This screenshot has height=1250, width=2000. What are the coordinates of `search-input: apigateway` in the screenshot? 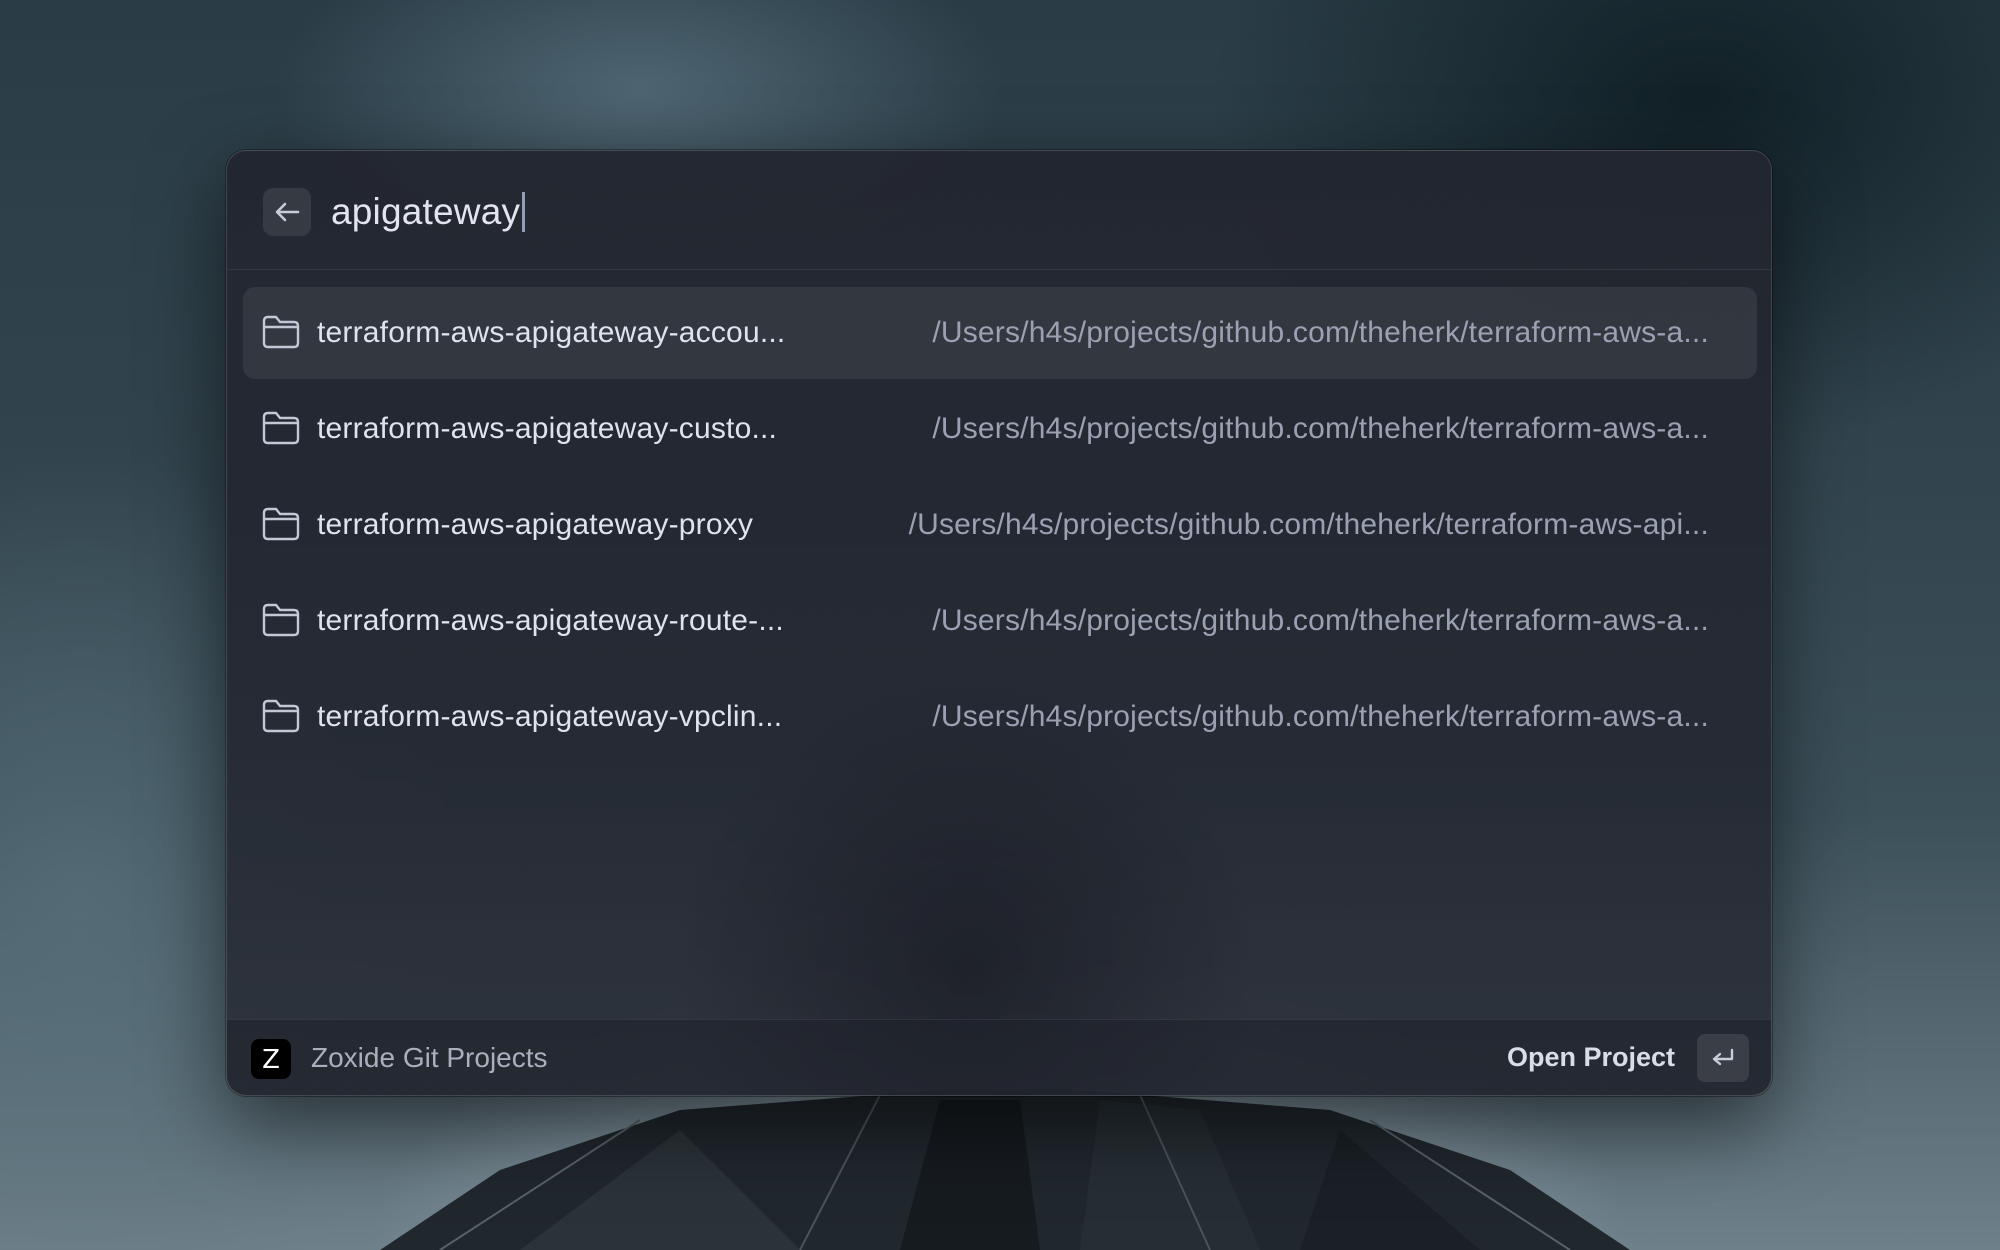 It's located at (428, 212).